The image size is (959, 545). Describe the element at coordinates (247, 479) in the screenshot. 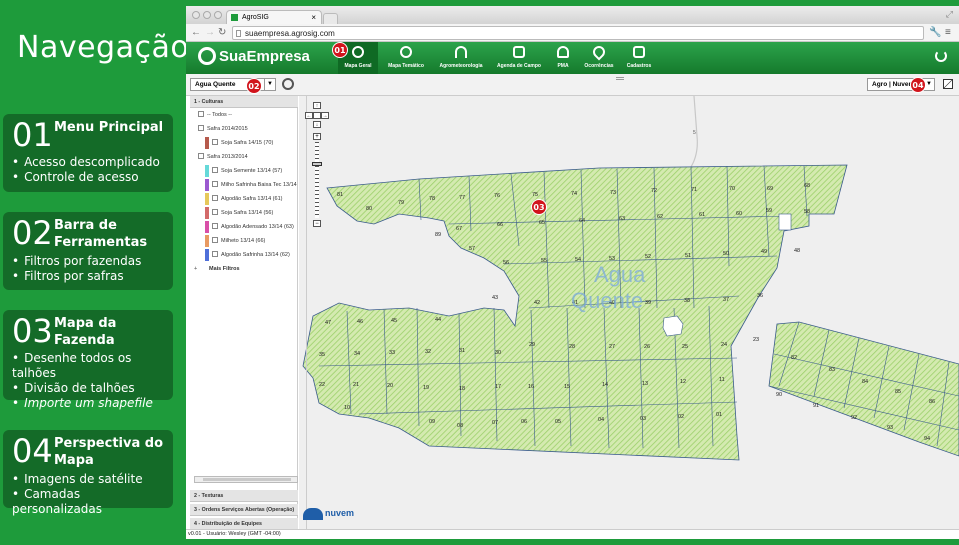

I see `scrollbar-thumb` at that location.